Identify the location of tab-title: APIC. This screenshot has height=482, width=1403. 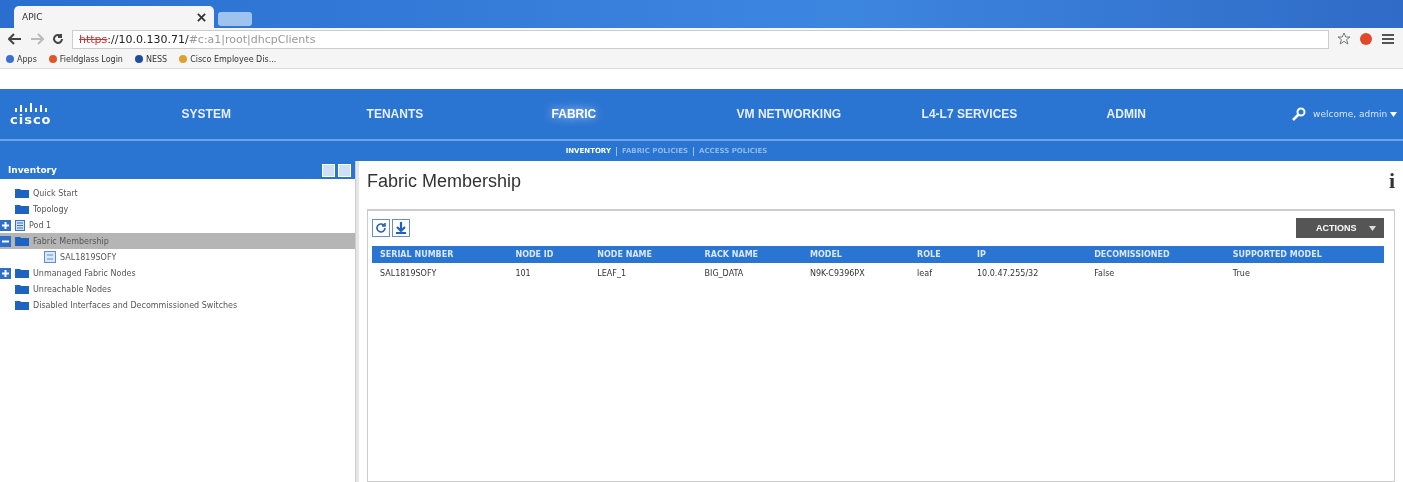
(32, 17).